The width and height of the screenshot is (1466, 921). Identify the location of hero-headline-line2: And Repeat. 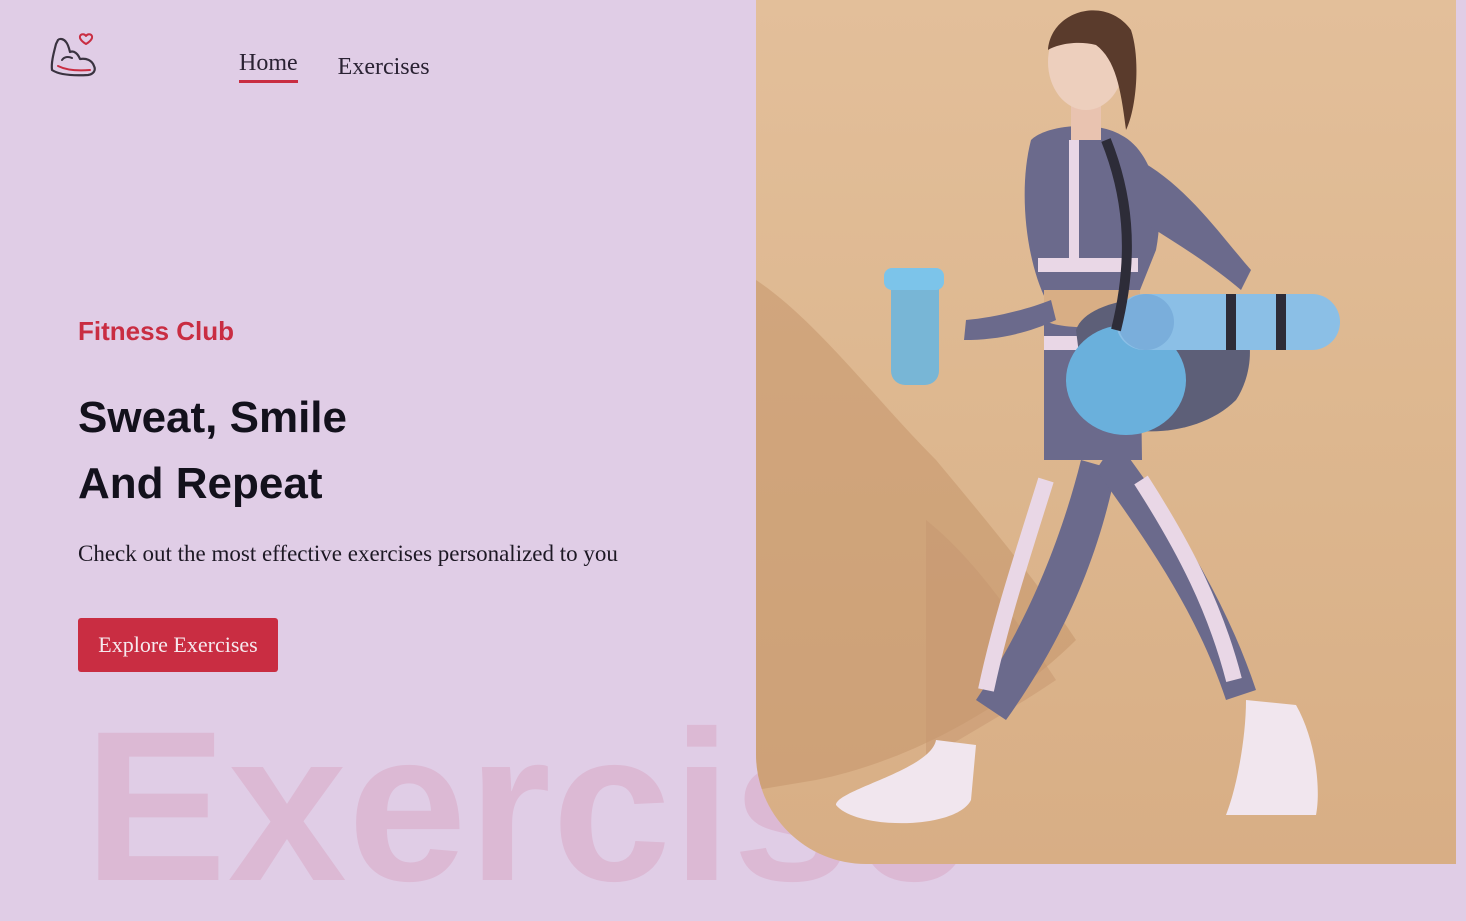
(200, 483).